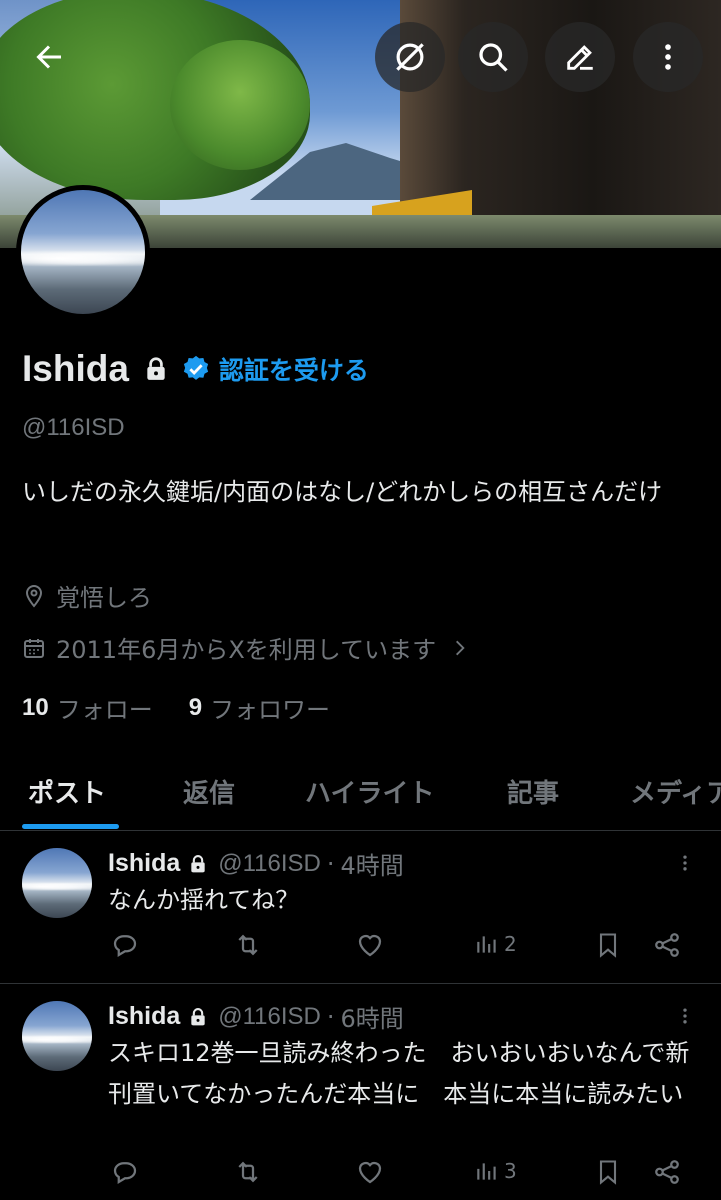  I want to click on more-button, so click(668, 57).